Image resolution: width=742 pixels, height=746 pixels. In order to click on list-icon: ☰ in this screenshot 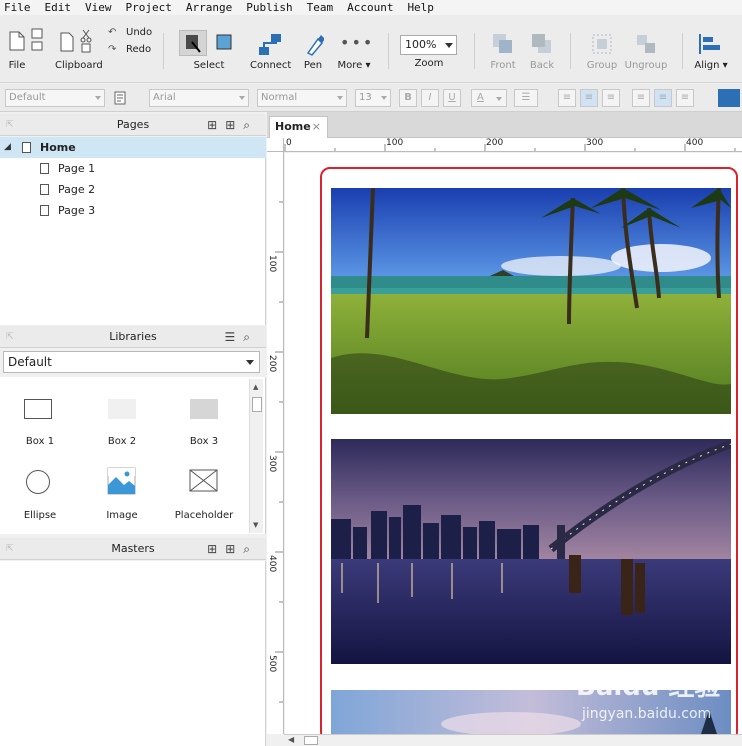, I will do `click(526, 97)`.